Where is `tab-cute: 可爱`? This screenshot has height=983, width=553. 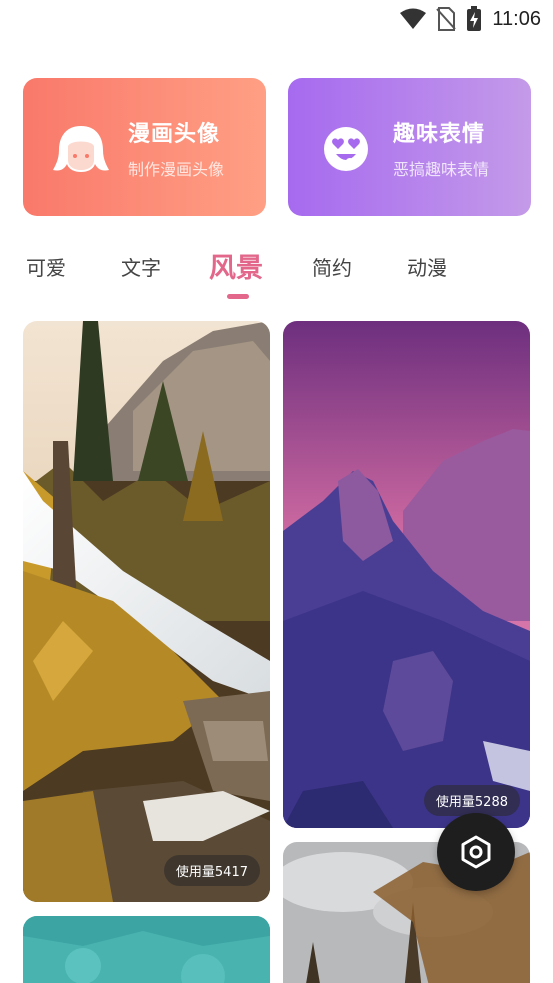 tab-cute: 可爱 is located at coordinates (46, 266).